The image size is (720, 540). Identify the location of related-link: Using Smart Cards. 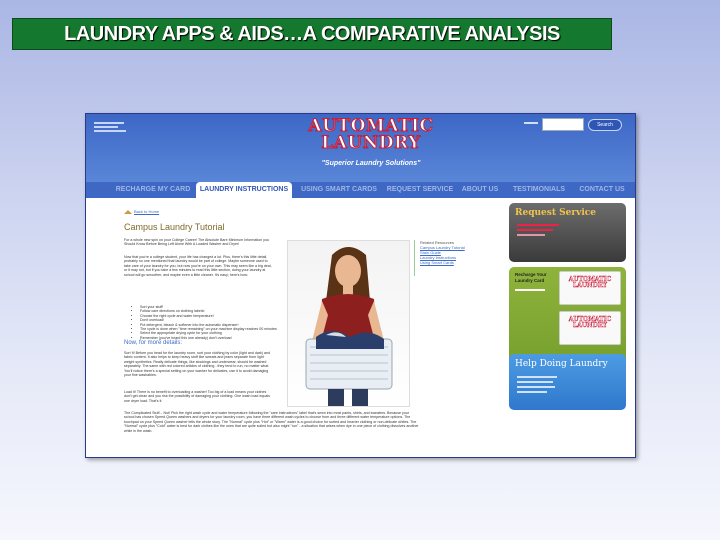
(462, 262).